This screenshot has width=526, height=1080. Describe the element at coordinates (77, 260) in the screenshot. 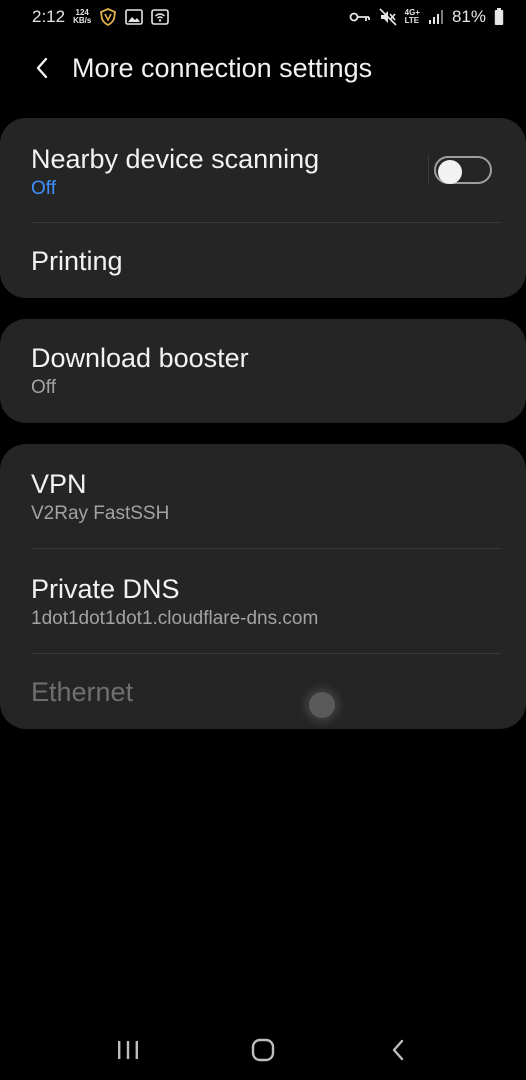

I see `printing-title: Printing` at that location.